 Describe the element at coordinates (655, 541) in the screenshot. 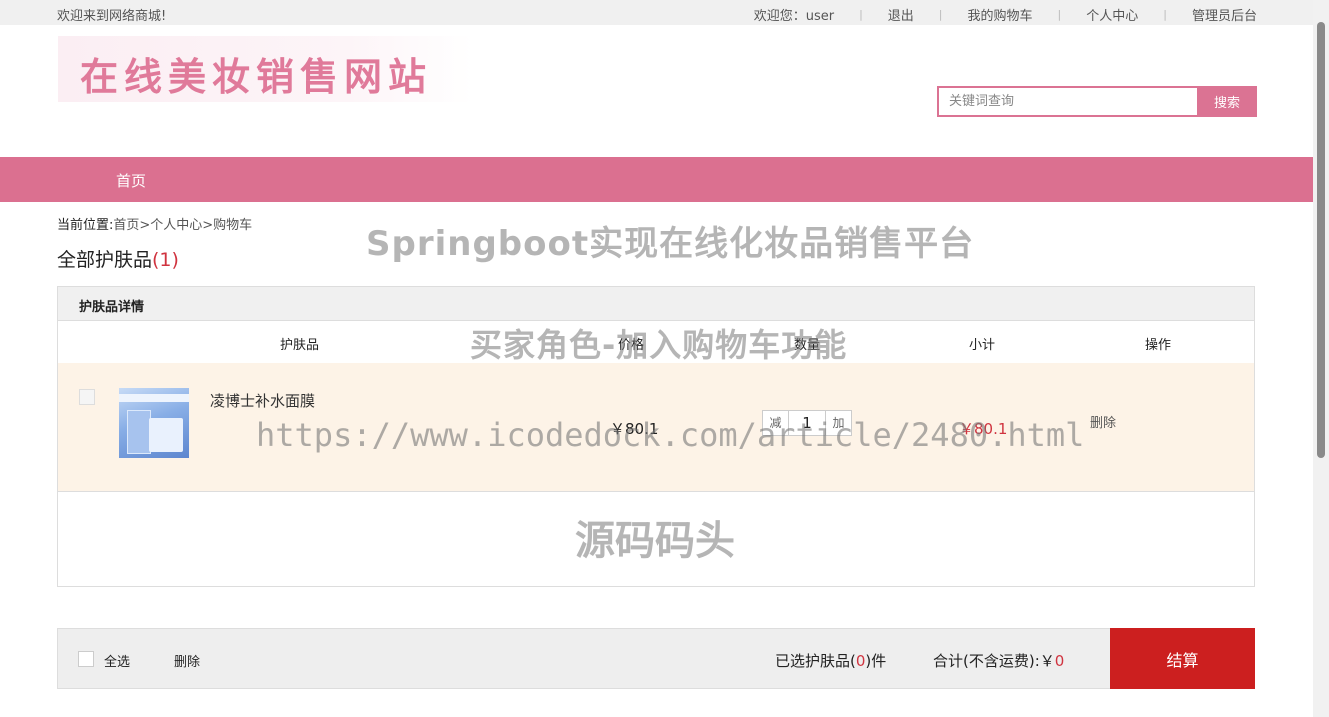

I see `watermark-brand: 源码码头` at that location.